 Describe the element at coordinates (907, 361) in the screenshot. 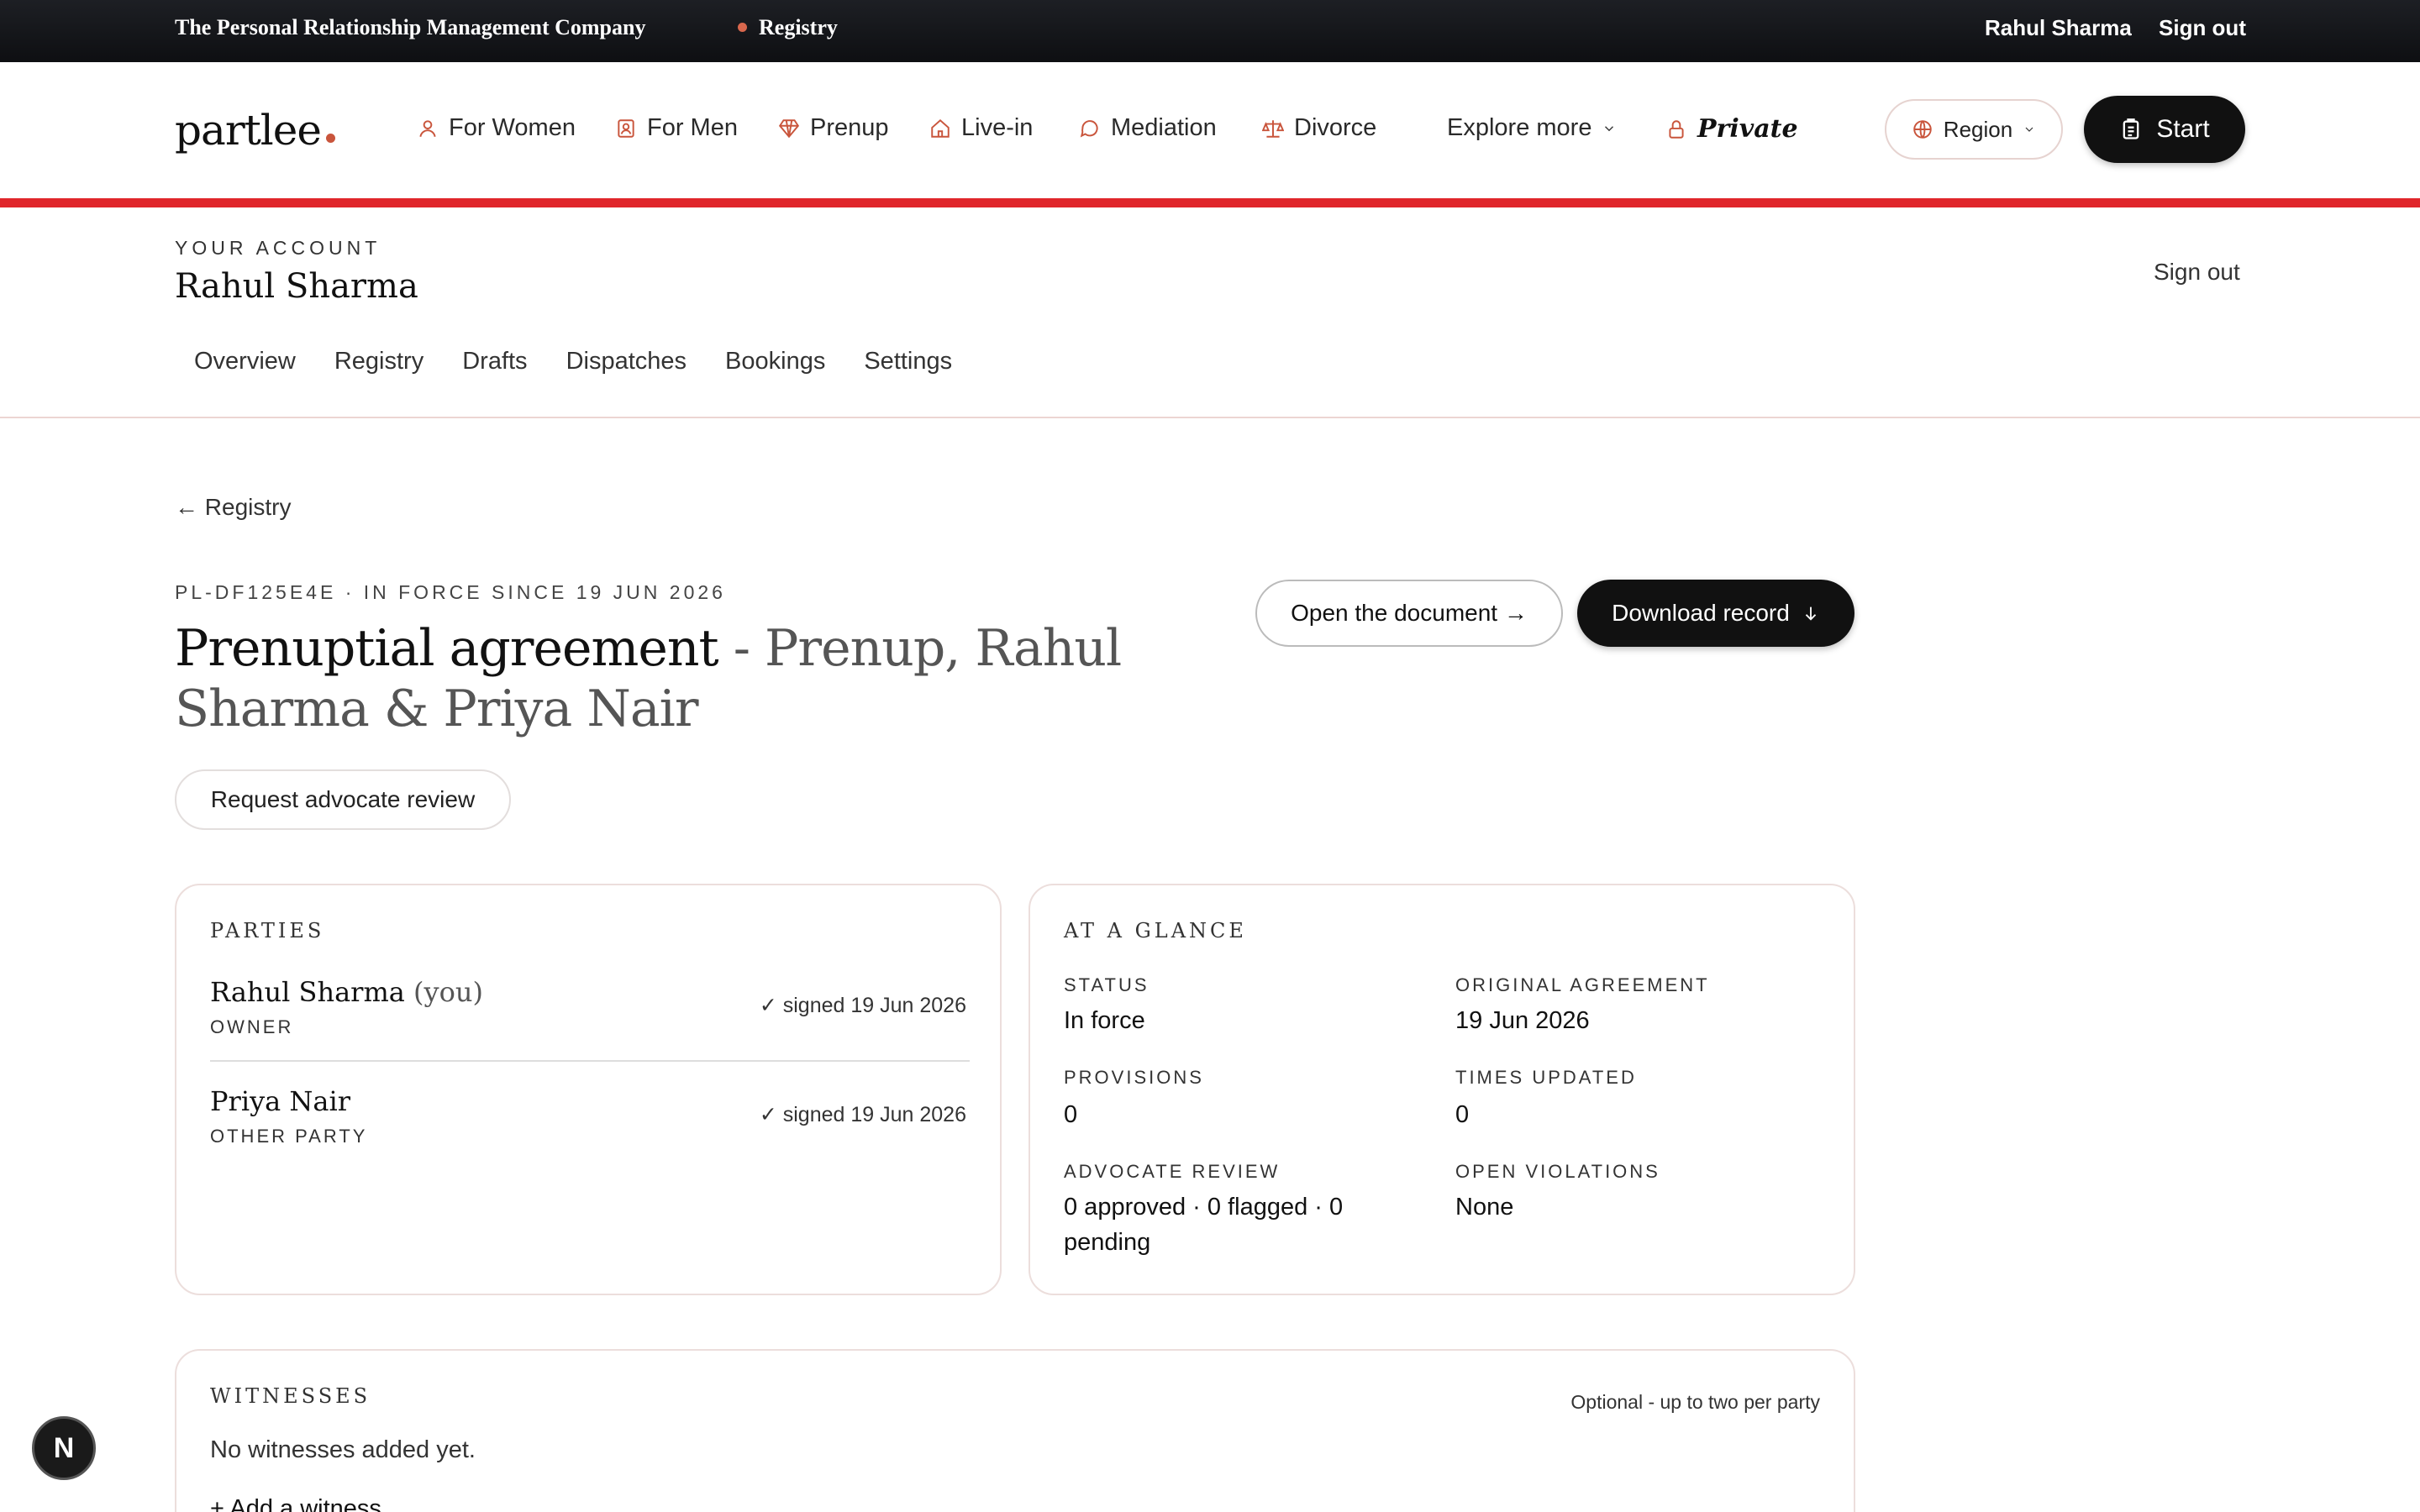

I see `tab-settings: Settings` at that location.